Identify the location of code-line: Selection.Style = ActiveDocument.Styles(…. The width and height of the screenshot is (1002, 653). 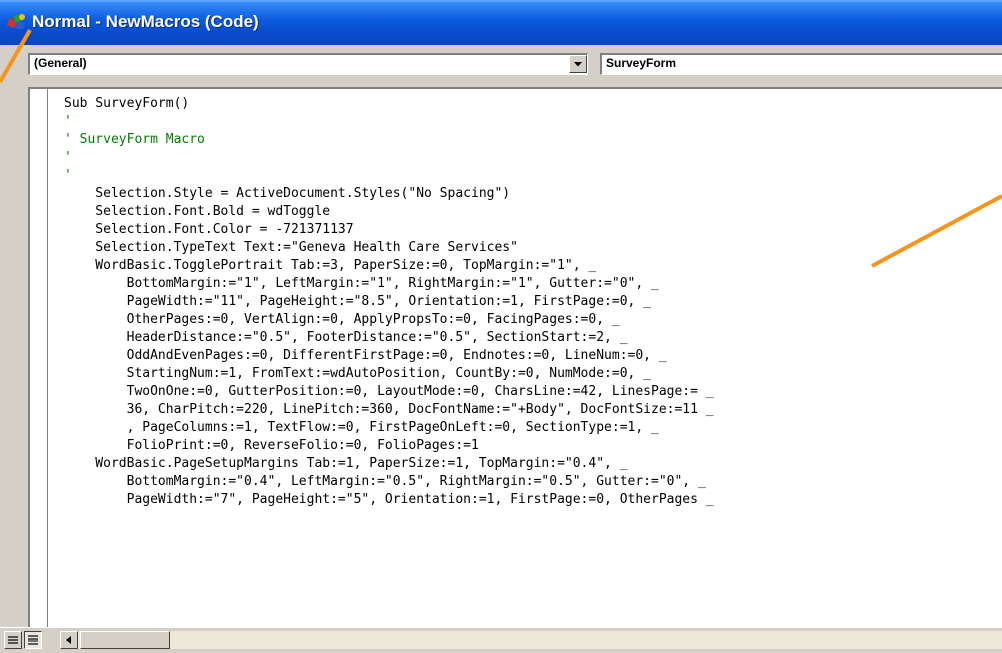
(389, 194).